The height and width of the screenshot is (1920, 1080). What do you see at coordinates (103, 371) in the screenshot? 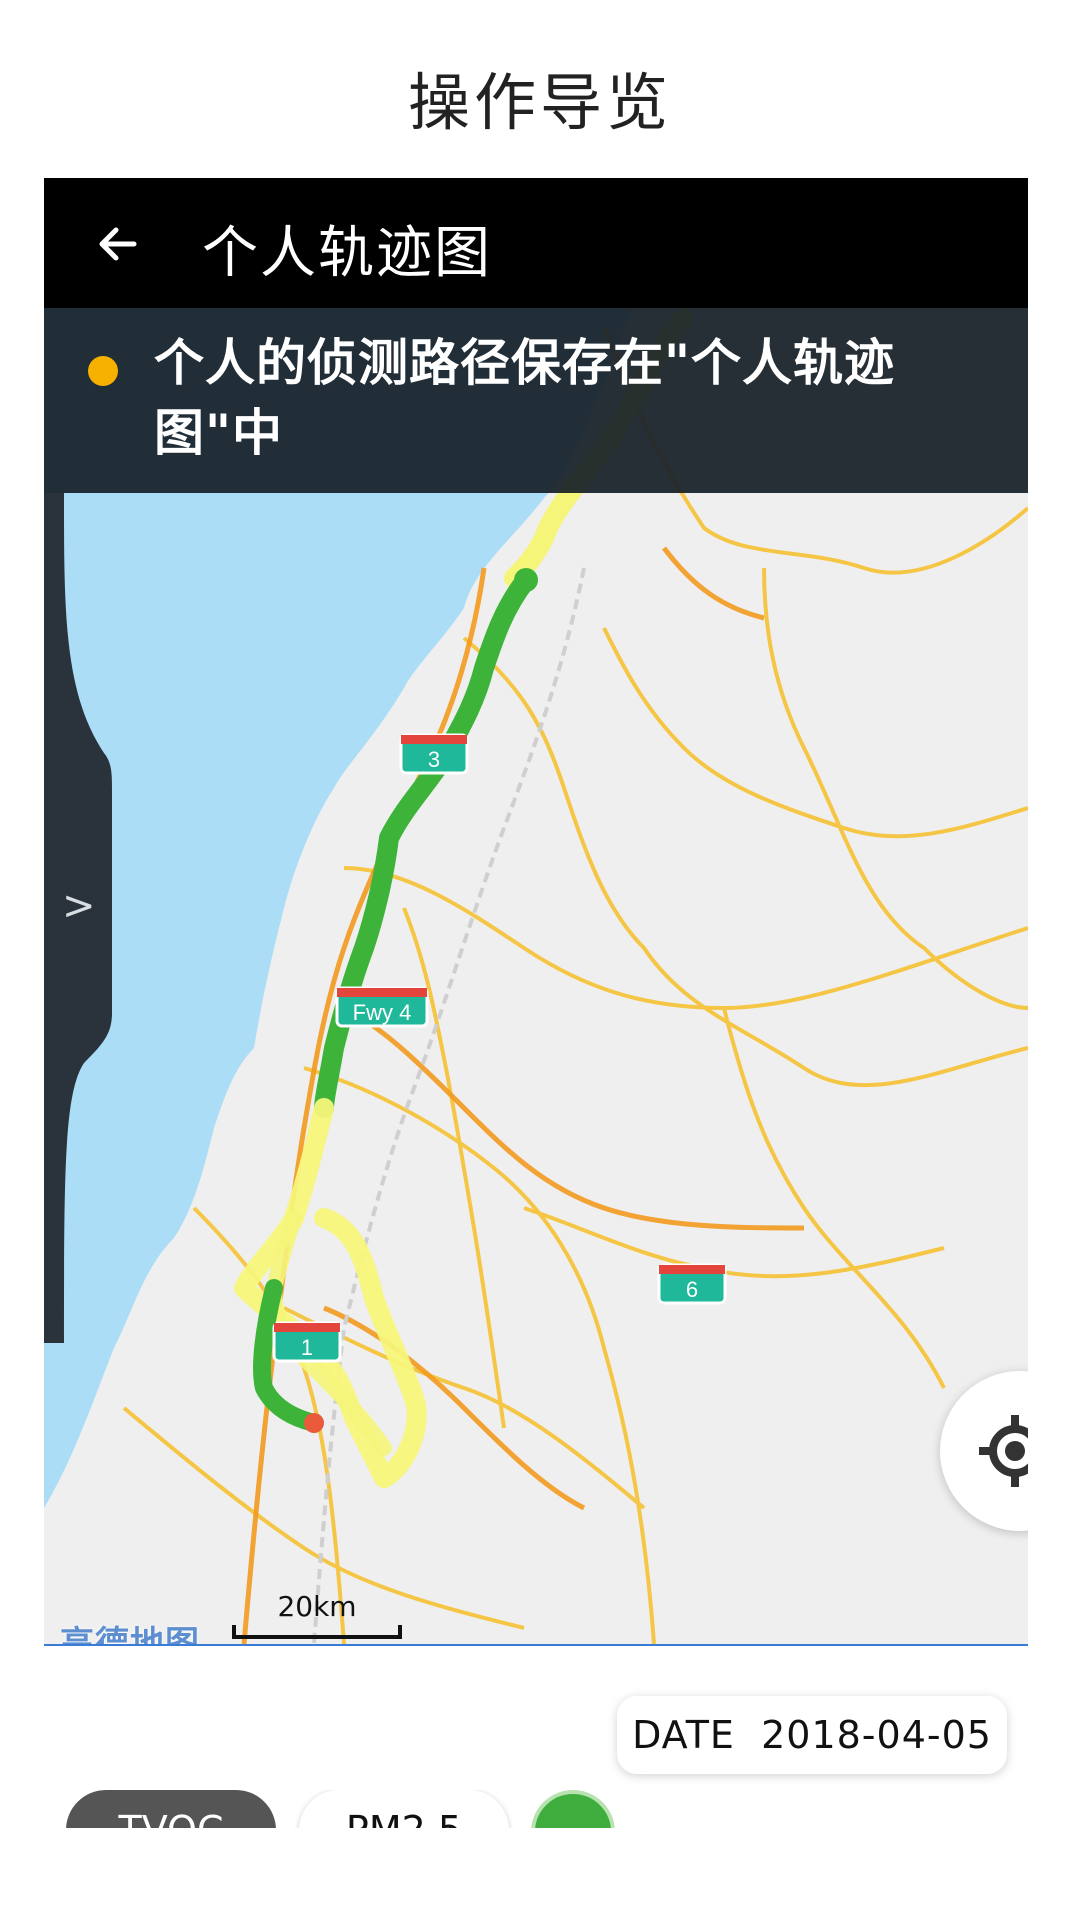
I see `tip-bullet-dot` at bounding box center [103, 371].